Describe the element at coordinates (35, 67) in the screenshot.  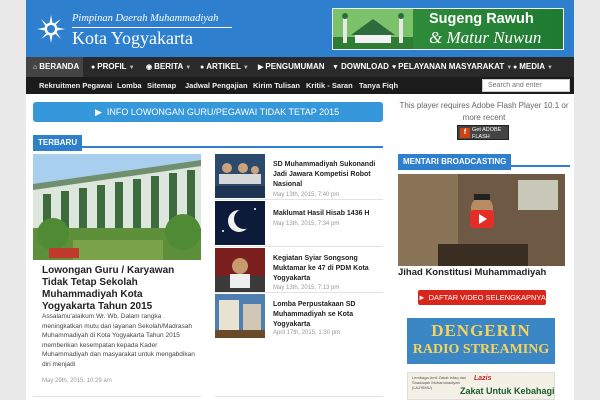
I see `home-icon: ⌂` at that location.